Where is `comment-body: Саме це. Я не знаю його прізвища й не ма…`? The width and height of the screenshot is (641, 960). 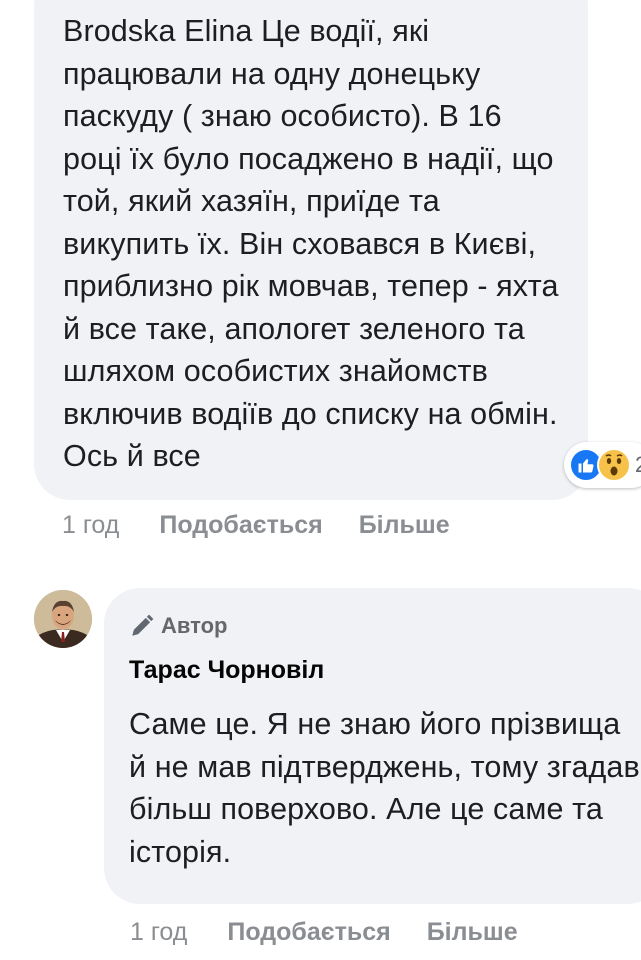 comment-body: Саме це. Я не знаю його прізвища й не ма… is located at coordinates (384, 788).